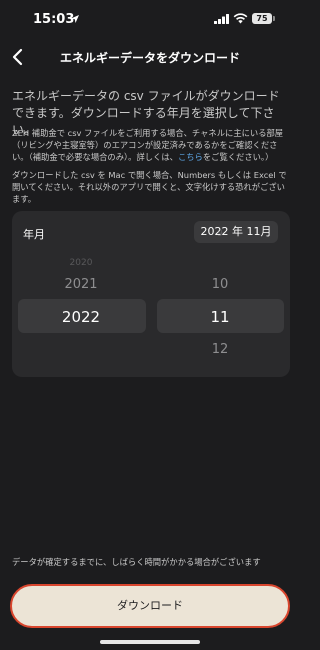  What do you see at coordinates (220, 317) in the screenshot?
I see `month-option-selected: 11` at bounding box center [220, 317].